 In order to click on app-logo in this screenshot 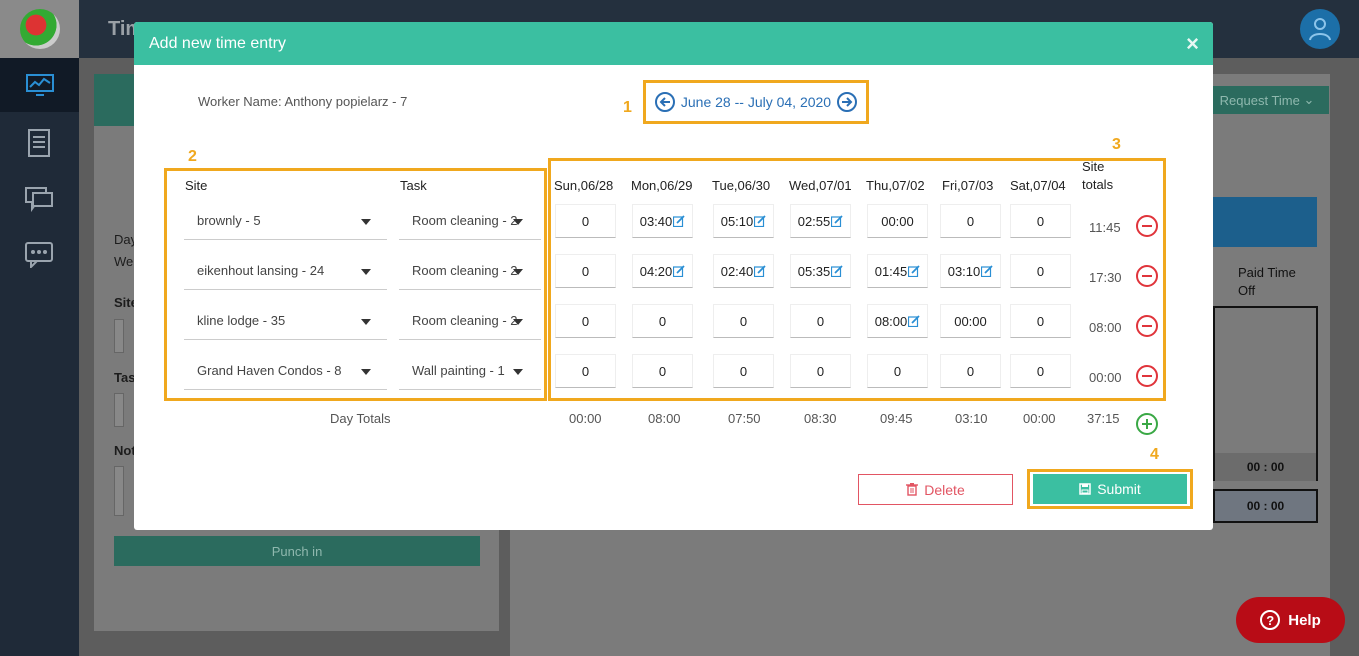, I will do `click(39, 29)`.